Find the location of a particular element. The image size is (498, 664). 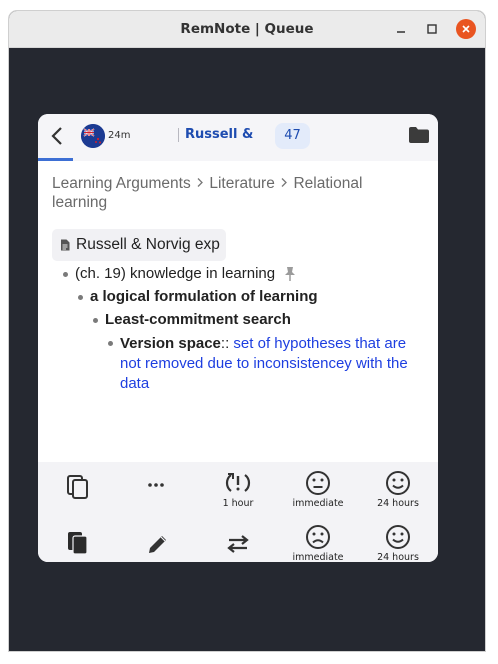

chevron-left-icon is located at coordinates (56, 136).